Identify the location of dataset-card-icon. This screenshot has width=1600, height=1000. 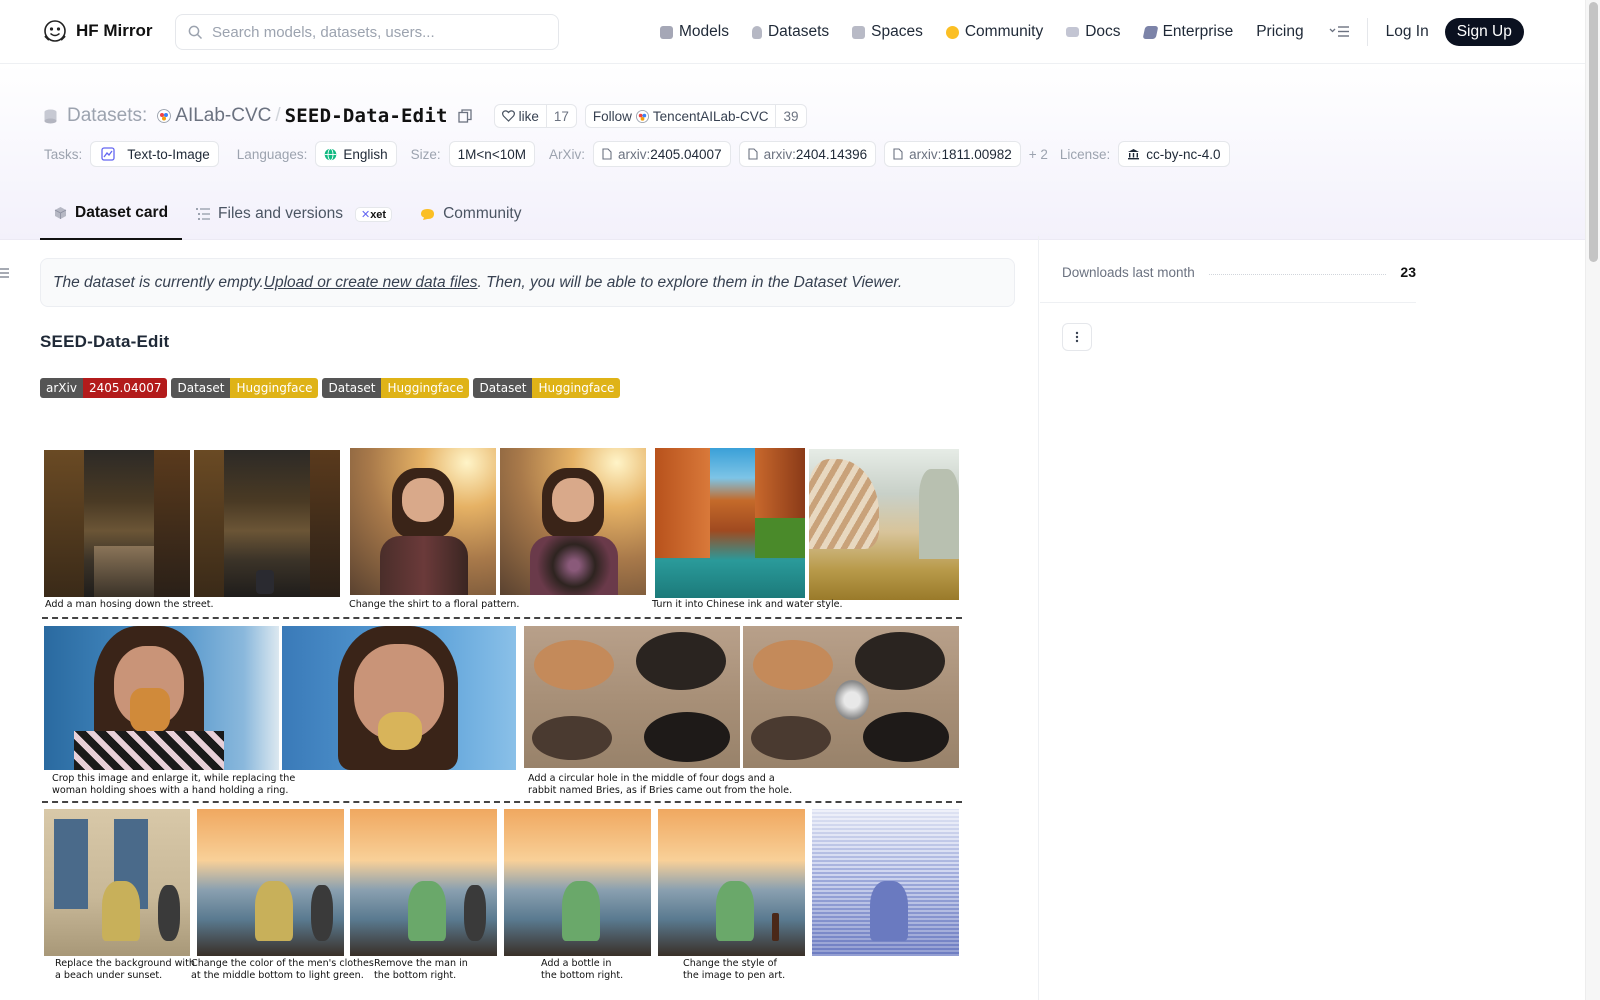
(60, 213).